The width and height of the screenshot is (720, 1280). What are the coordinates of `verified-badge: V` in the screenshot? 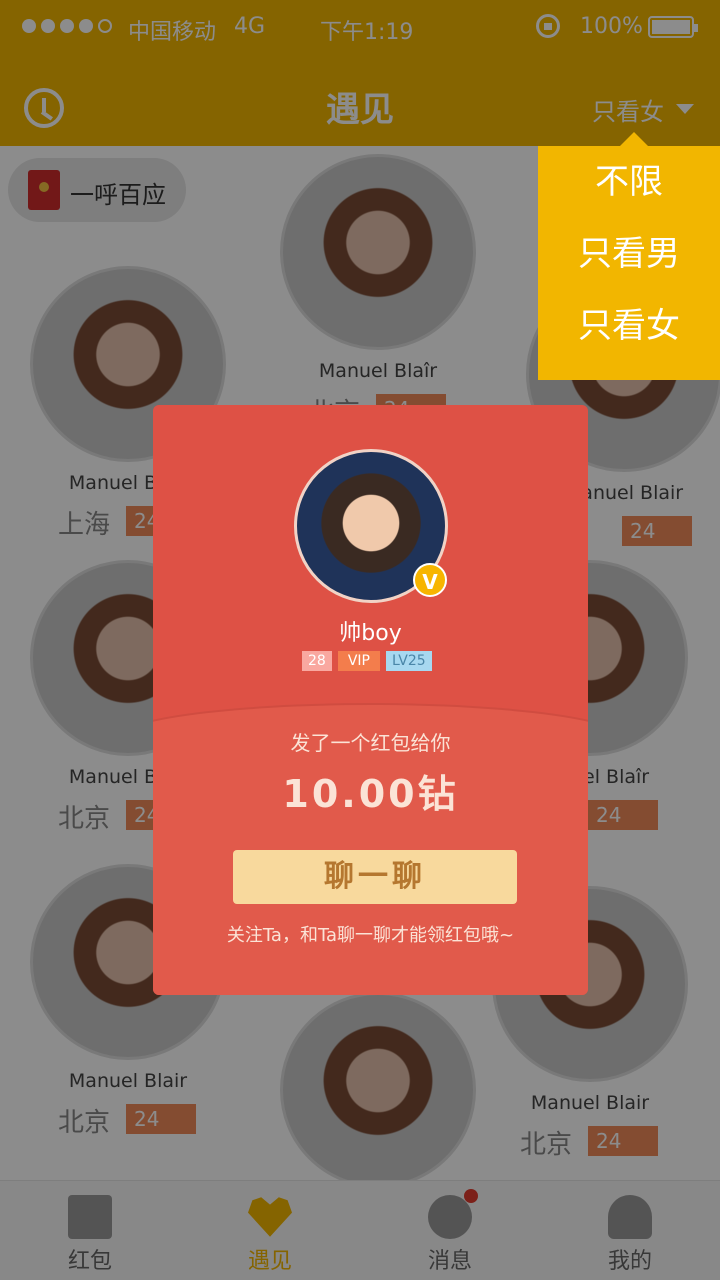 It's located at (430, 580).